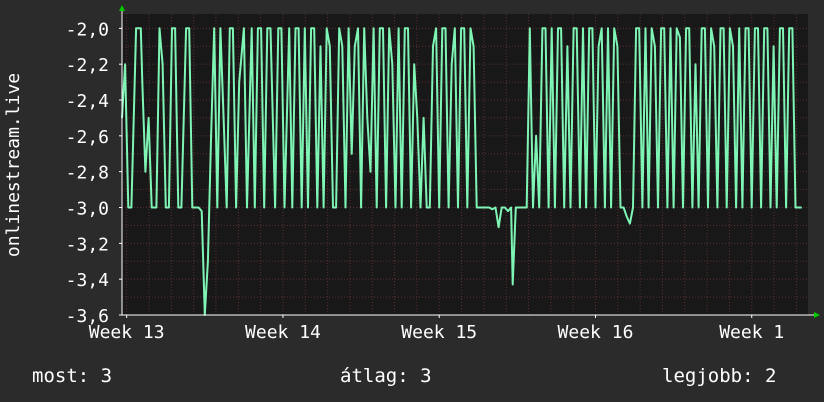 The image size is (824, 402). Describe the element at coordinates (72, 376) in the screenshot. I see `current-value-label: most: 3` at that location.